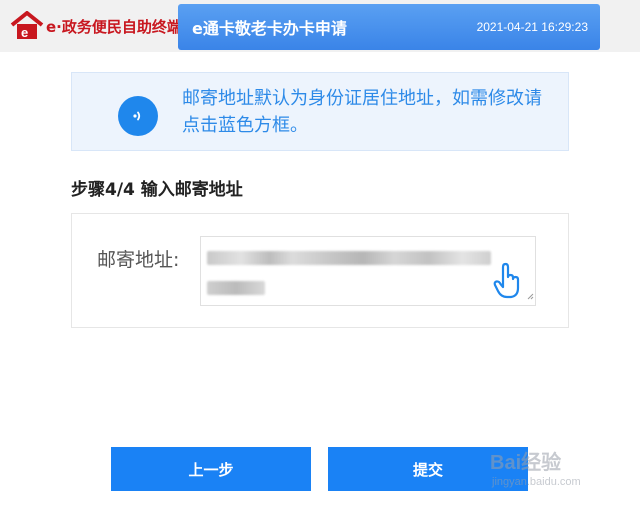  Describe the element at coordinates (389, 27) in the screenshot. I see `title-bar: e通卡敬老卡办卡申请 2021-04-21 16:29:23` at that location.